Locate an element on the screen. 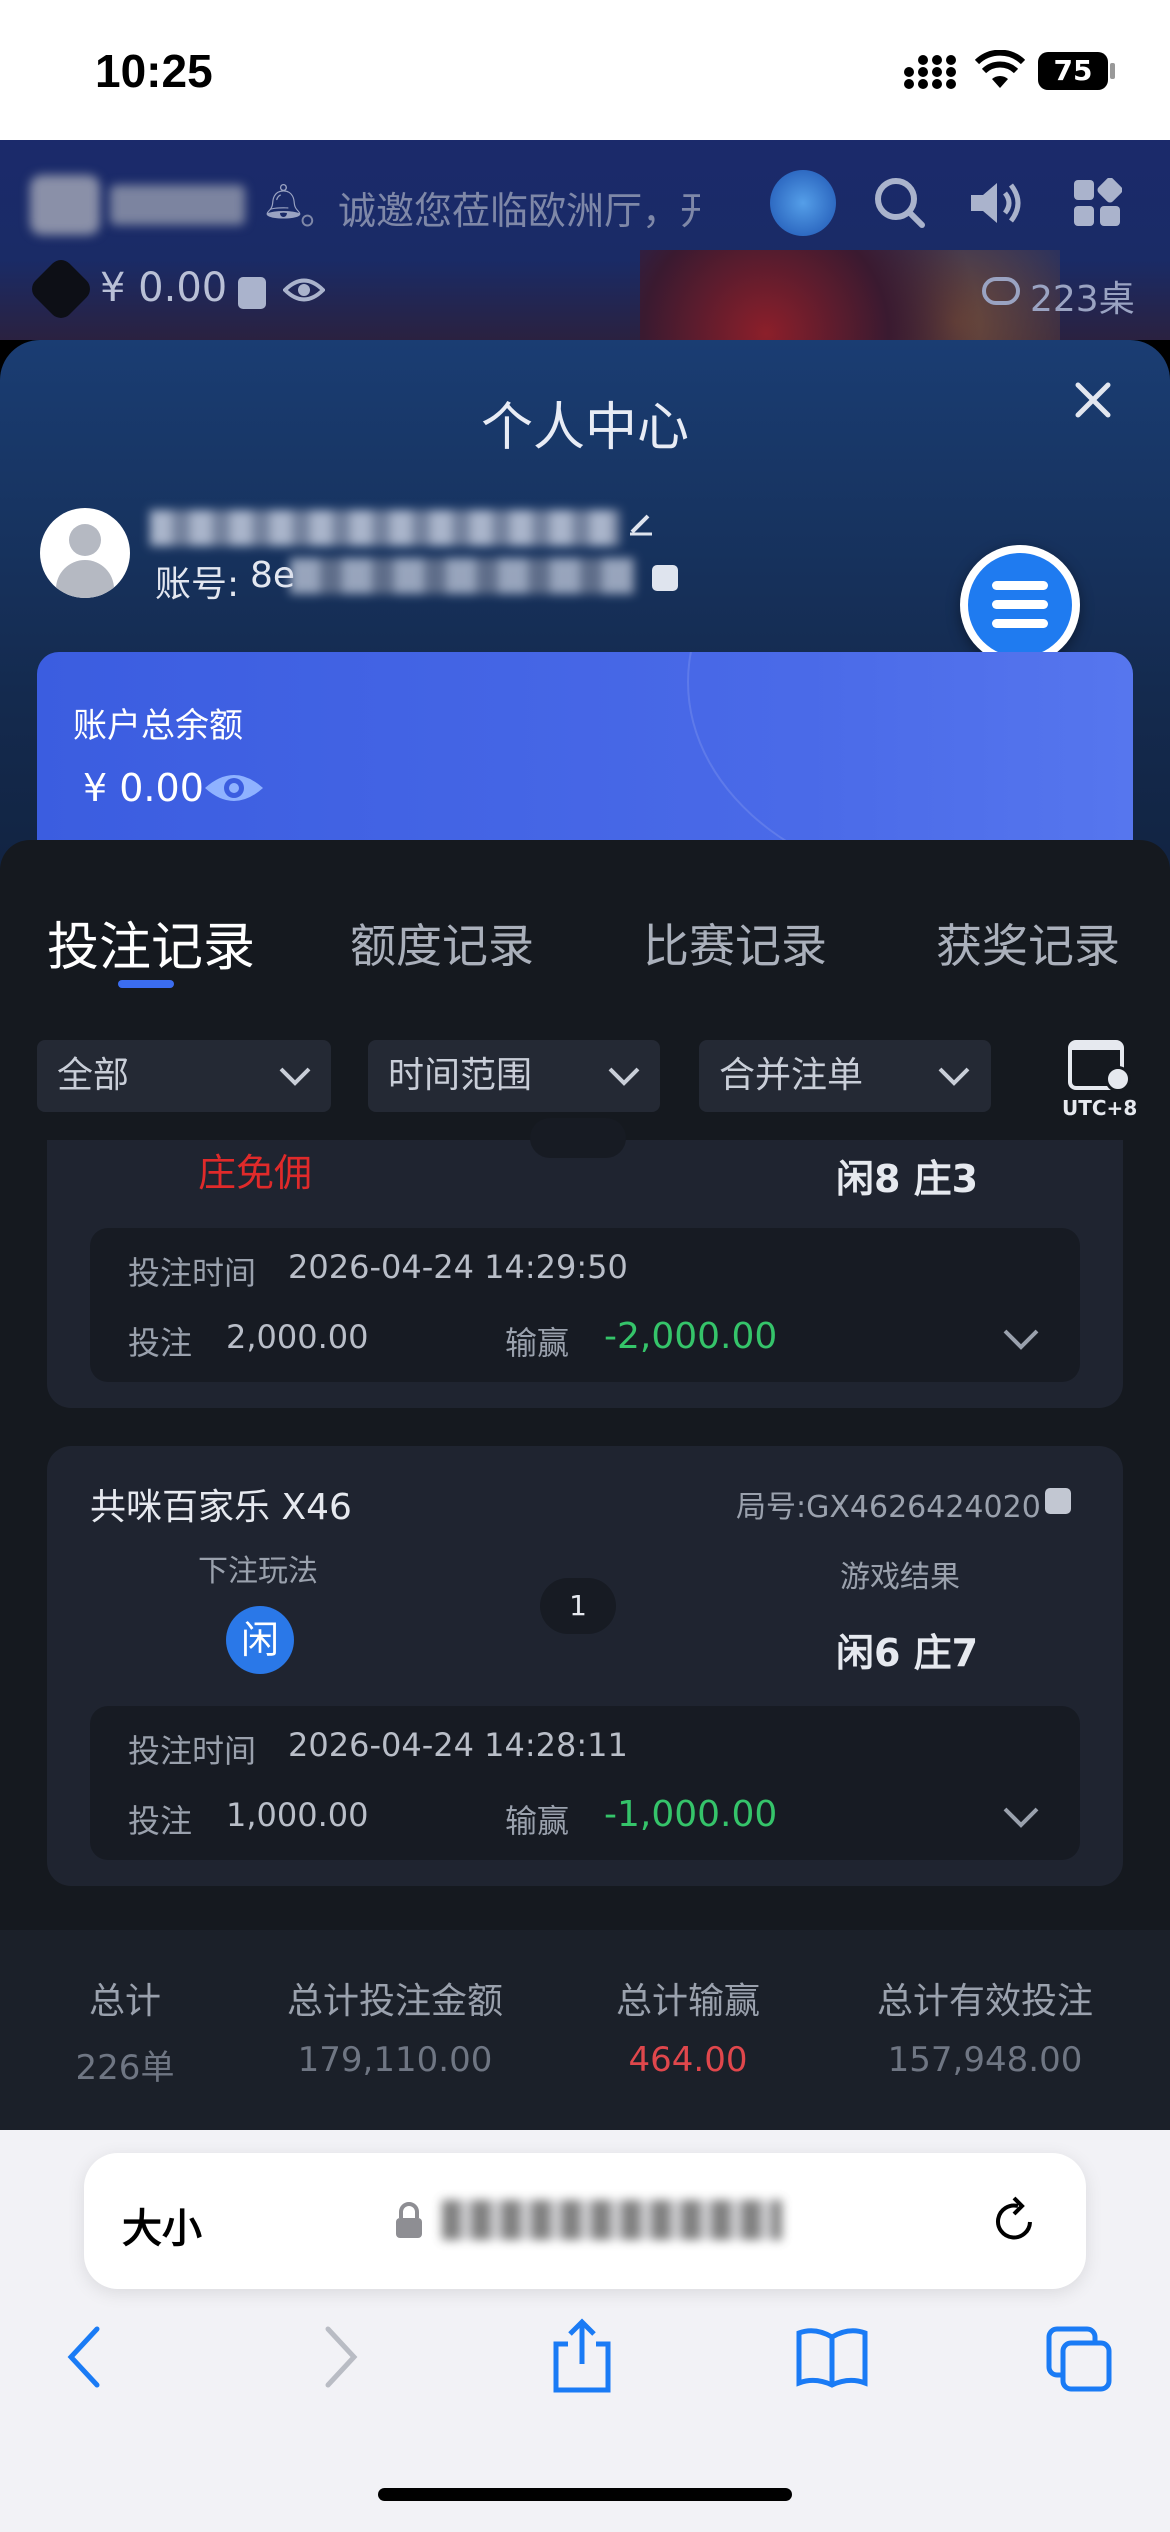 The height and width of the screenshot is (2532, 1170). tabs-icon is located at coordinates (1080, 2360).